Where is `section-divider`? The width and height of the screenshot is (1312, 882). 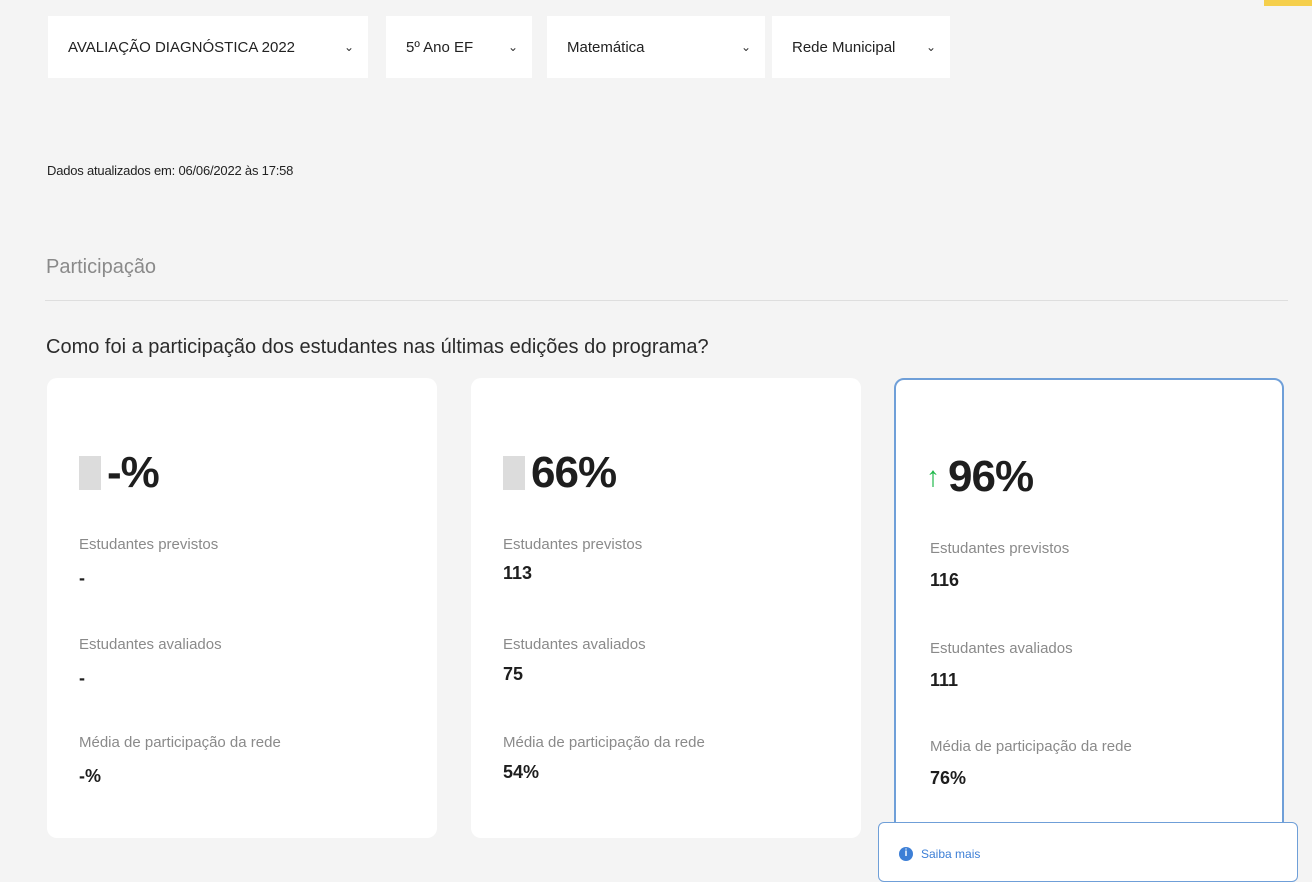 section-divider is located at coordinates (666, 300).